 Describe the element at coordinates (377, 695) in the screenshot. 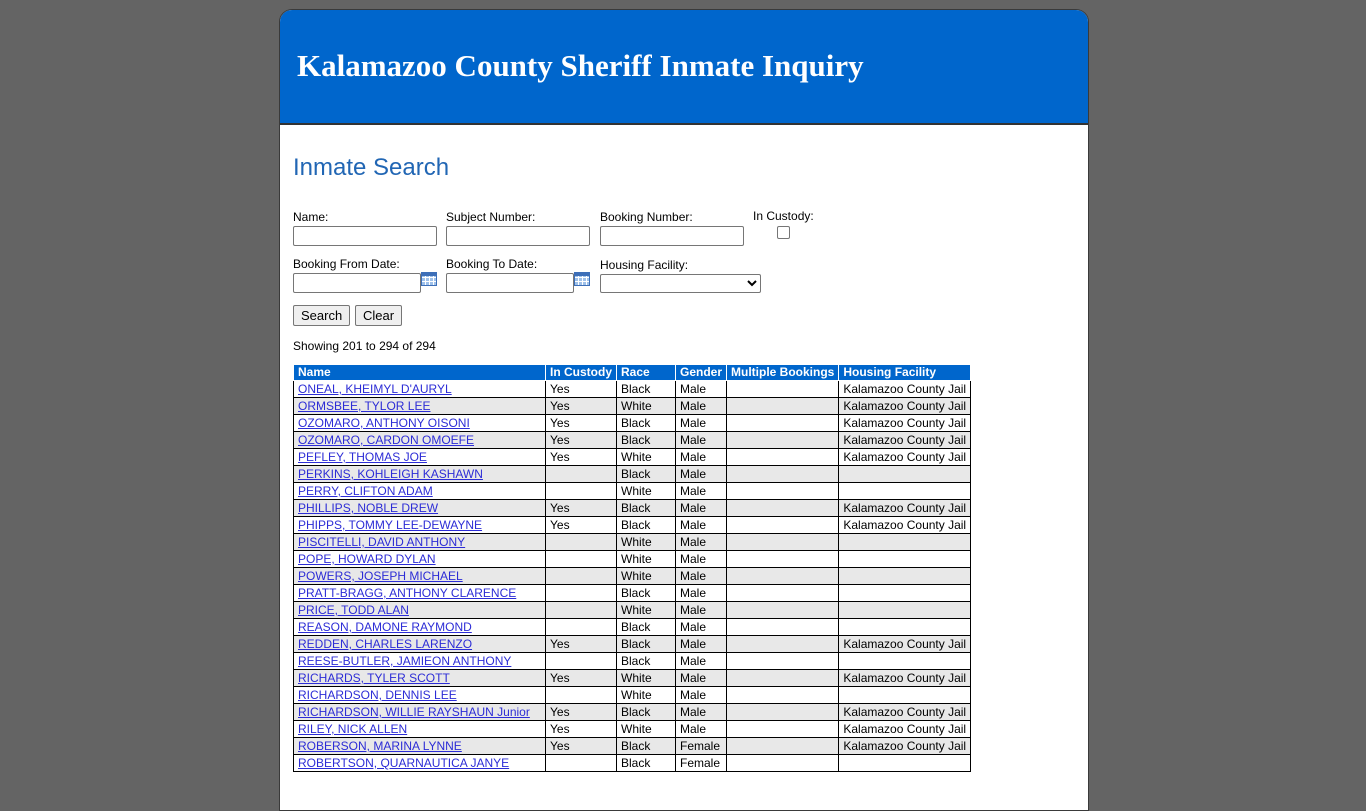

I see `inmate-name-link: RICHARDSON, DENNIS LEE` at that location.